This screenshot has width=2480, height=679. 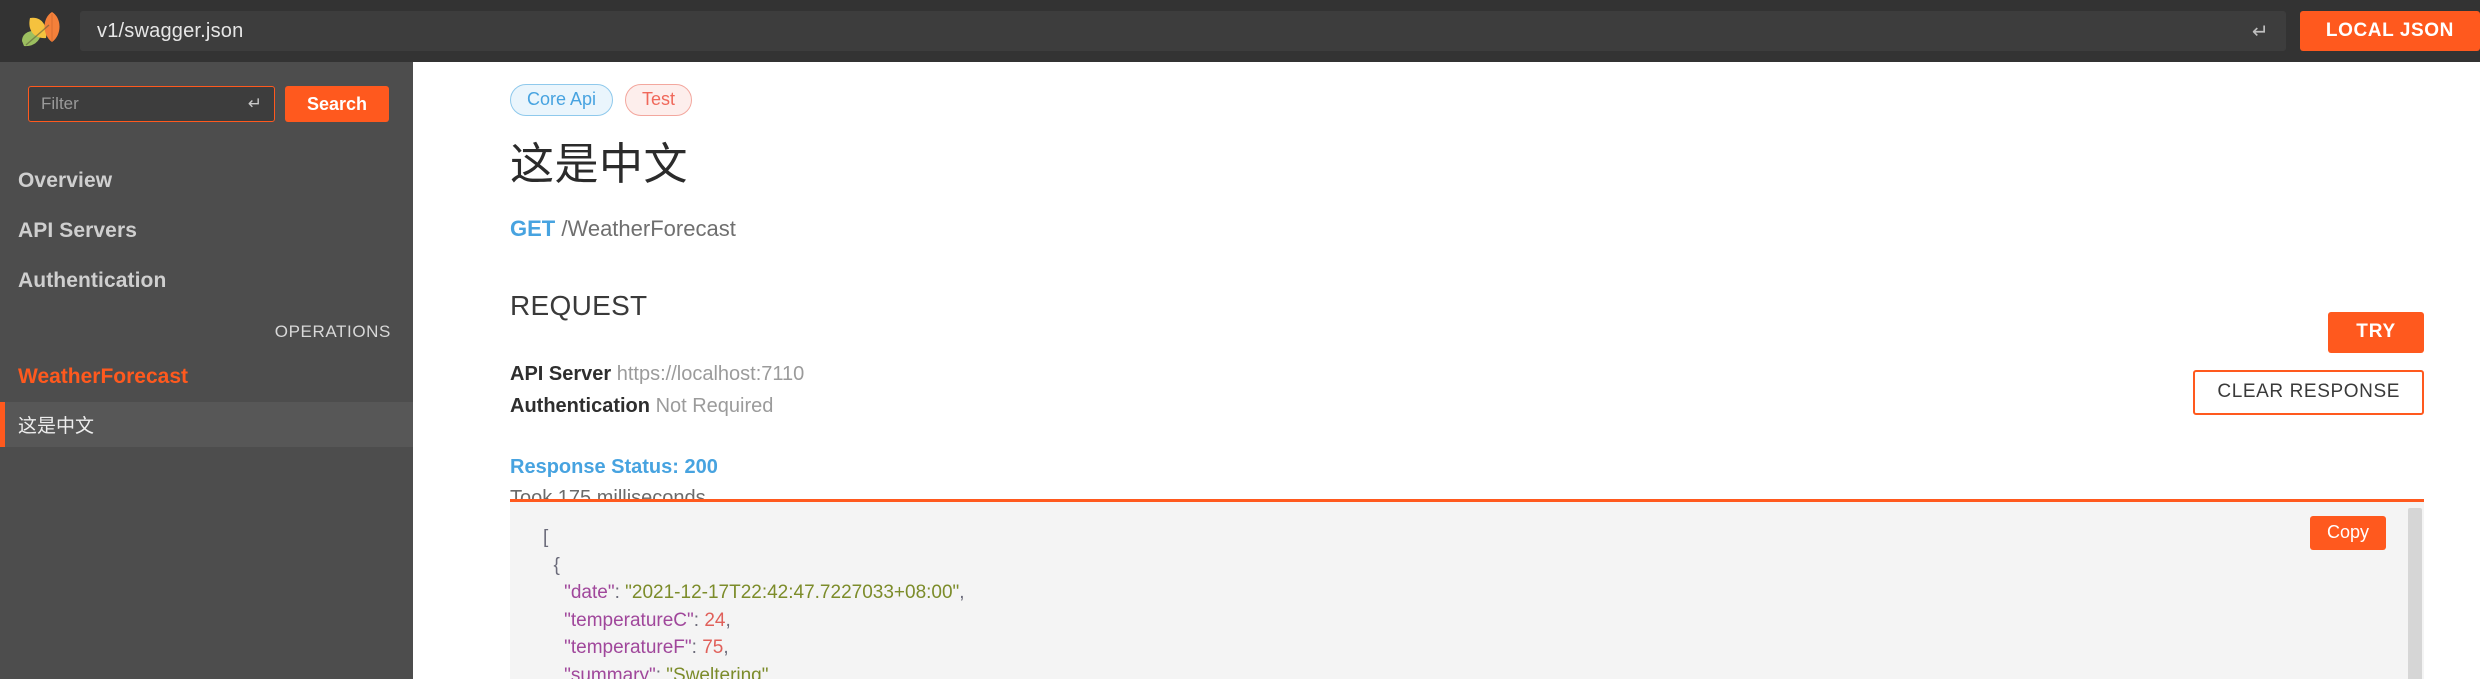 What do you see at coordinates (2415, 593) in the screenshot?
I see `response-scrollbar-thumb` at bounding box center [2415, 593].